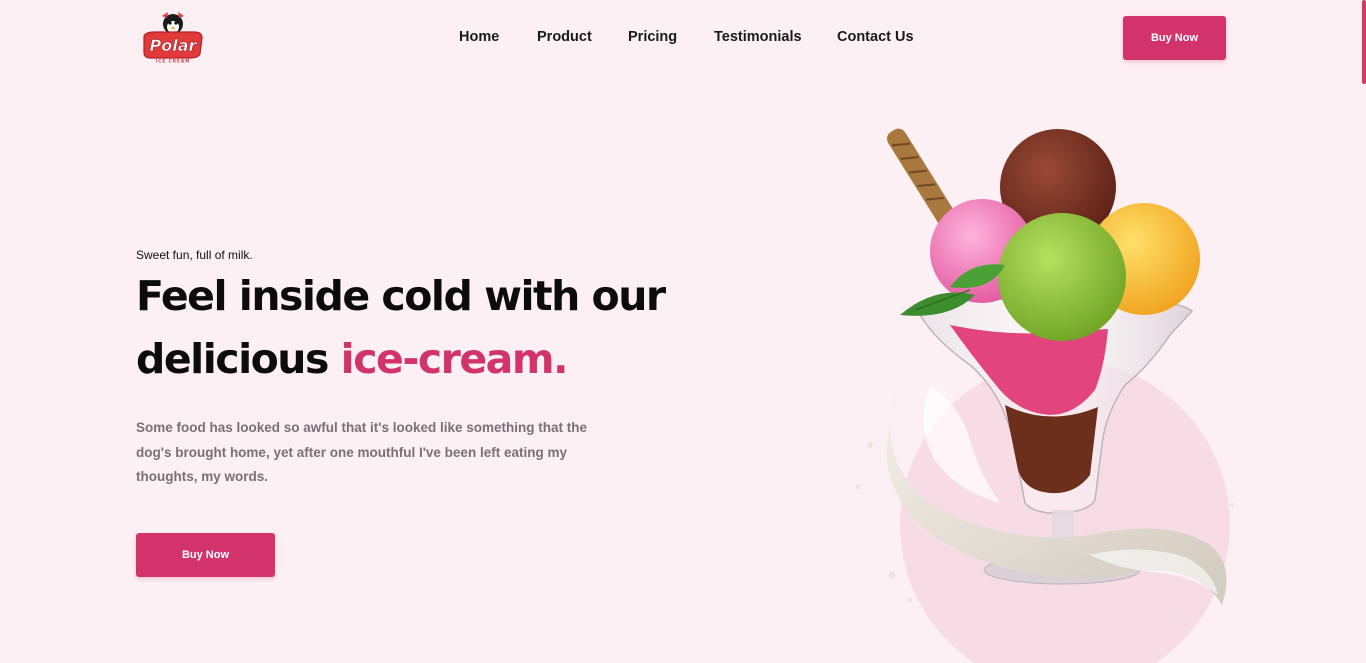 The image size is (1366, 663). I want to click on nav-item-contact-us: Contact Us, so click(875, 37).